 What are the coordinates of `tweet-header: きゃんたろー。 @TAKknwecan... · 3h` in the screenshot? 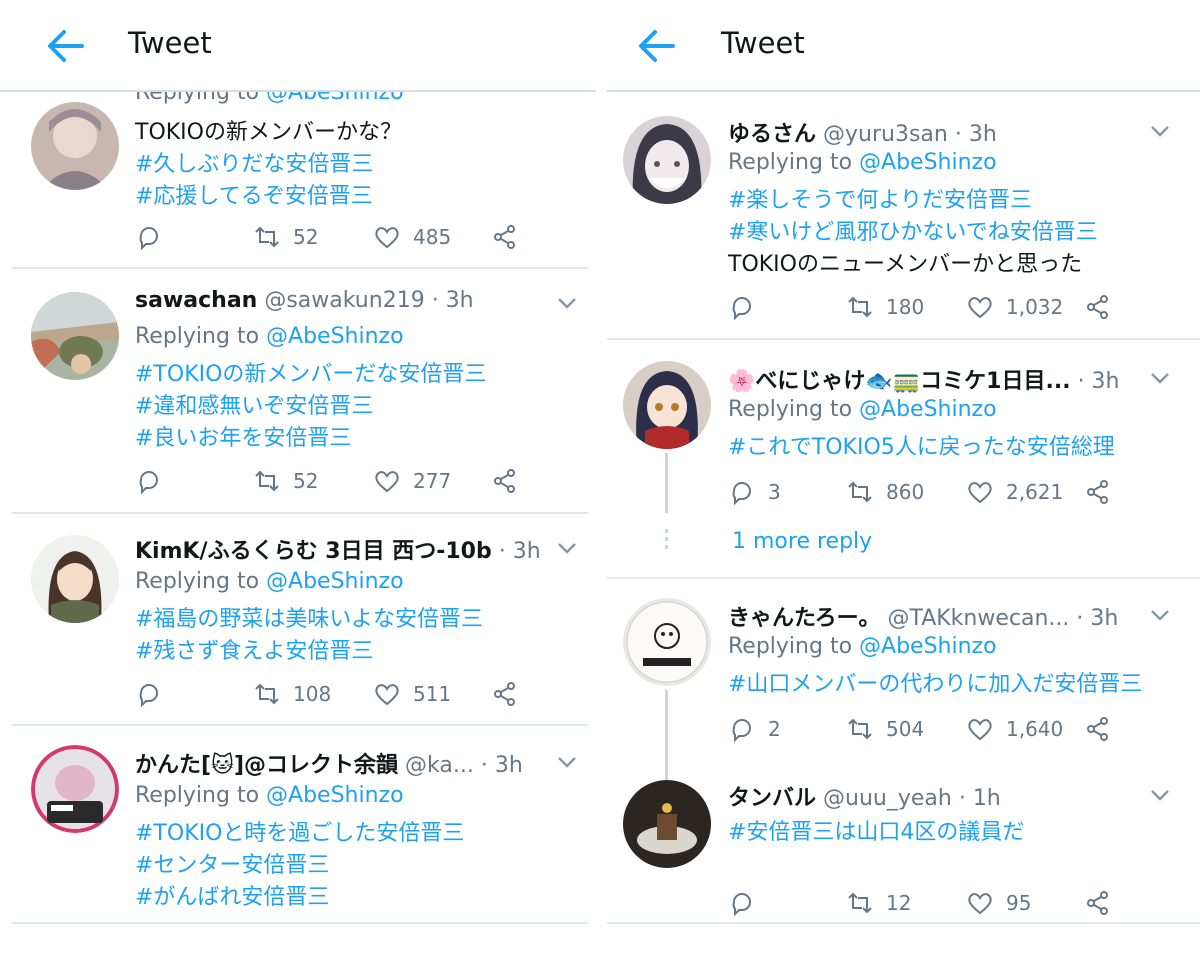 It's located at (923, 616).